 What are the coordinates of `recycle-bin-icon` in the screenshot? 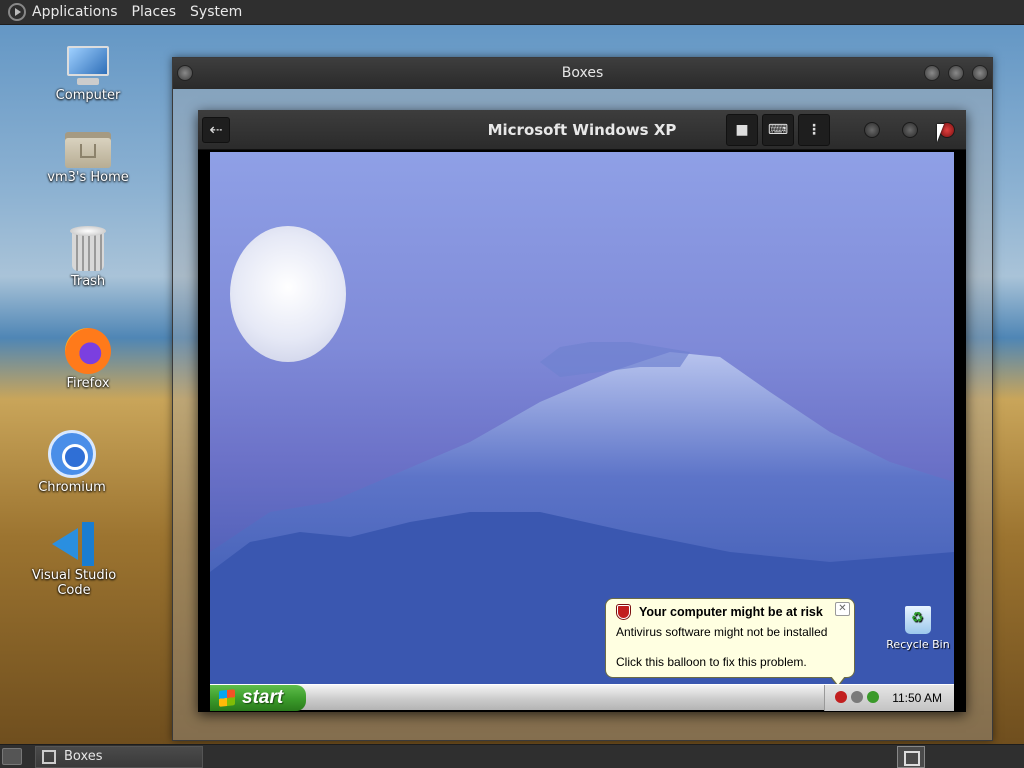 It's located at (918, 620).